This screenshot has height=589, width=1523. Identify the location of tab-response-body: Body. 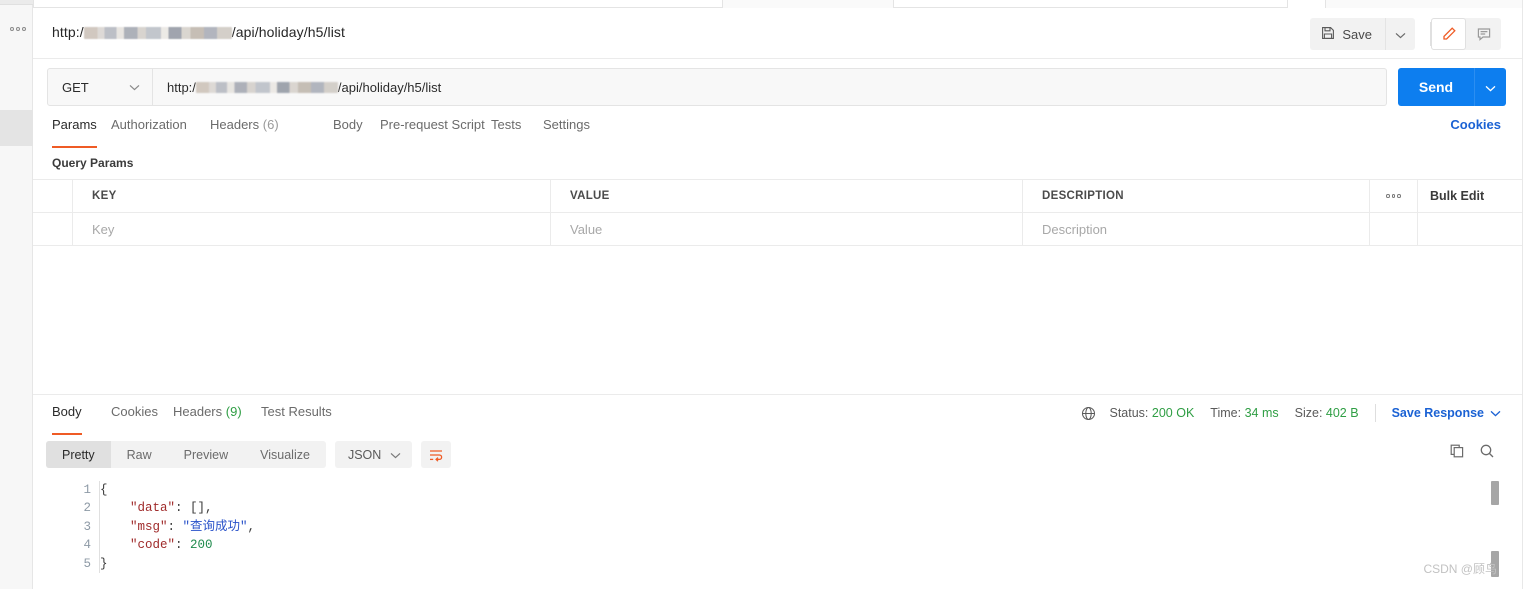
(67, 419).